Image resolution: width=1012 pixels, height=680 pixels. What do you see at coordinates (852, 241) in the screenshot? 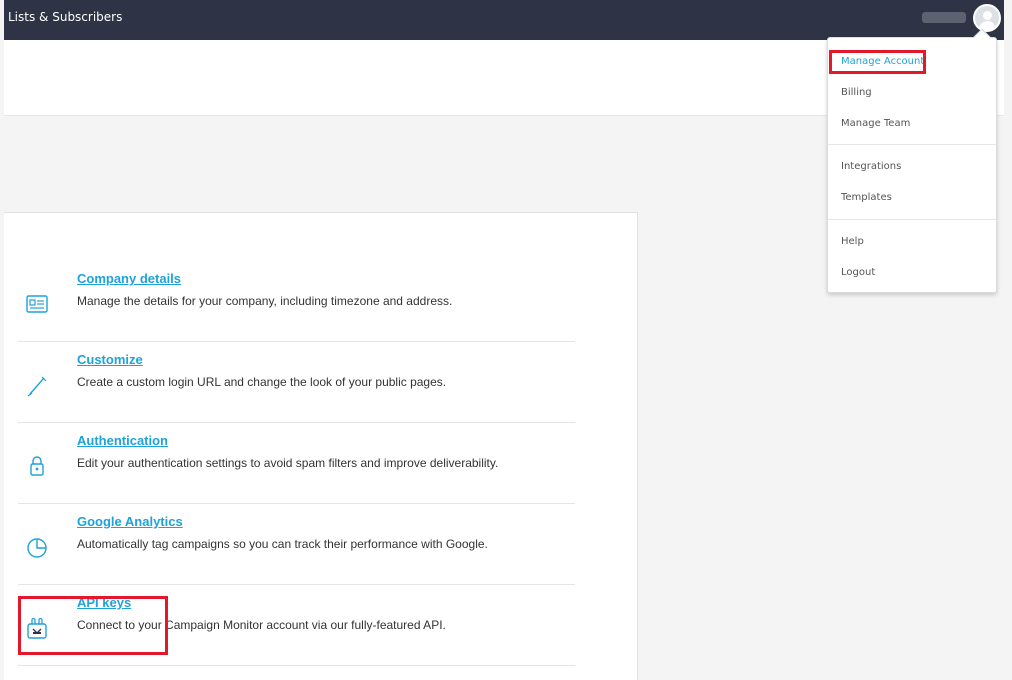
I see `menu-item-help: Help` at bounding box center [852, 241].